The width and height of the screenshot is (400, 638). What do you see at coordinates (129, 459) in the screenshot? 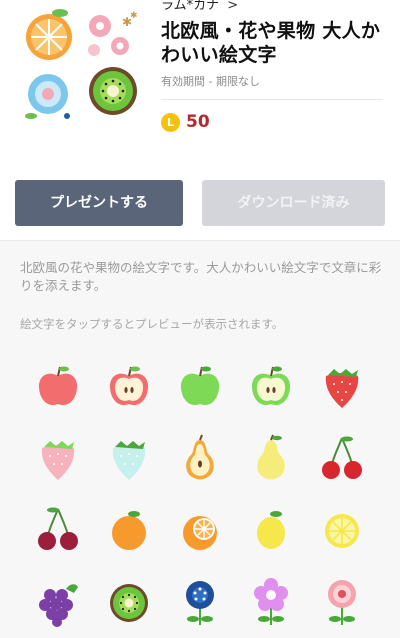
I see `emoji-strawberry-mint-icon` at bounding box center [129, 459].